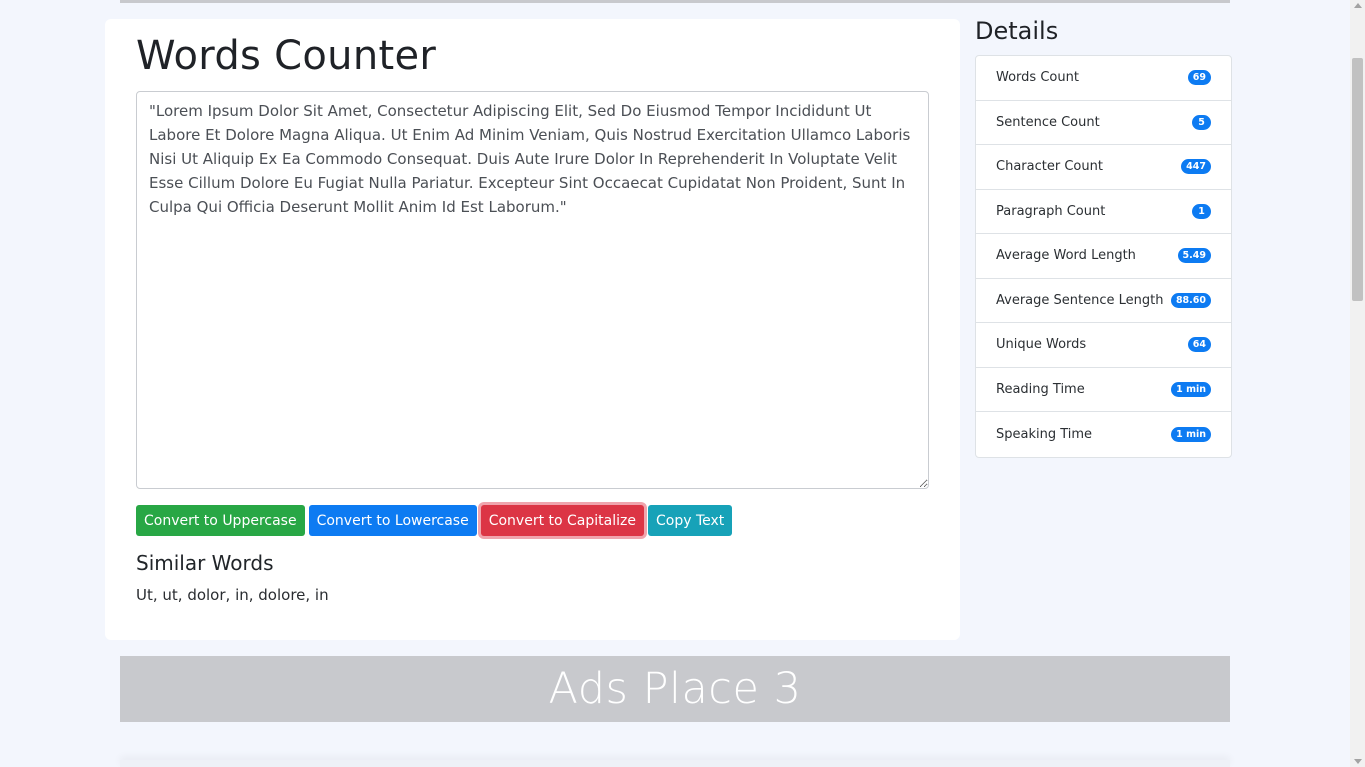  I want to click on detail-label: Average Sentence Length, so click(1080, 300).